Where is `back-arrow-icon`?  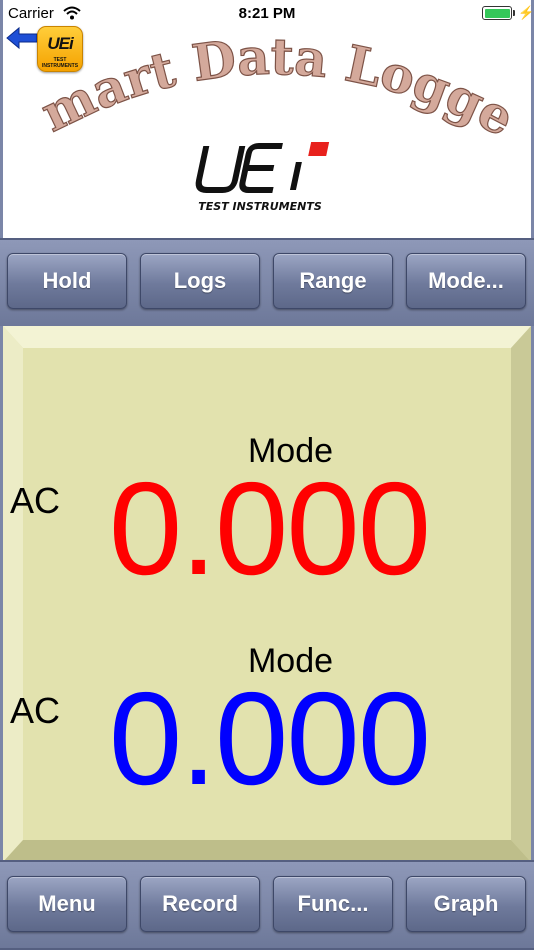
back-arrow-icon is located at coordinates (22, 38).